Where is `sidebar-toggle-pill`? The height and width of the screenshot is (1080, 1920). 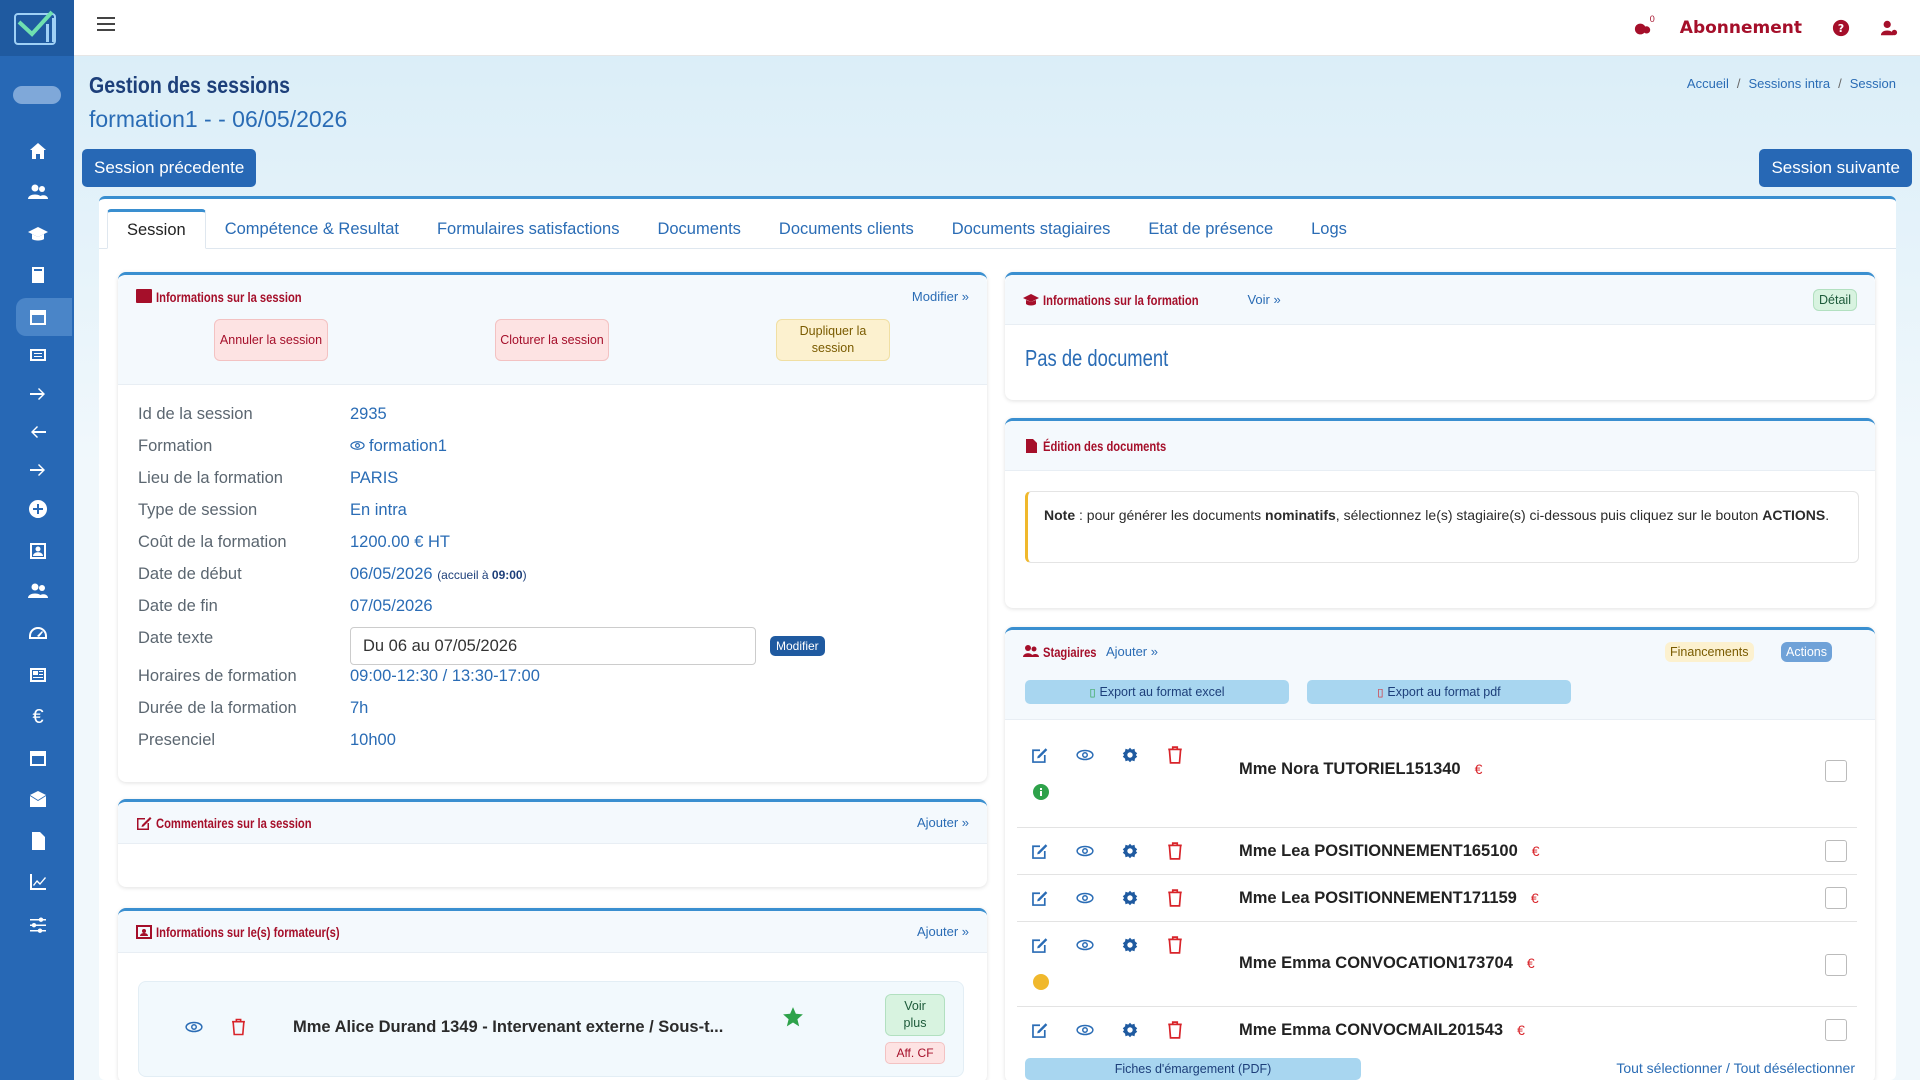
sidebar-toggle-pill is located at coordinates (37, 95).